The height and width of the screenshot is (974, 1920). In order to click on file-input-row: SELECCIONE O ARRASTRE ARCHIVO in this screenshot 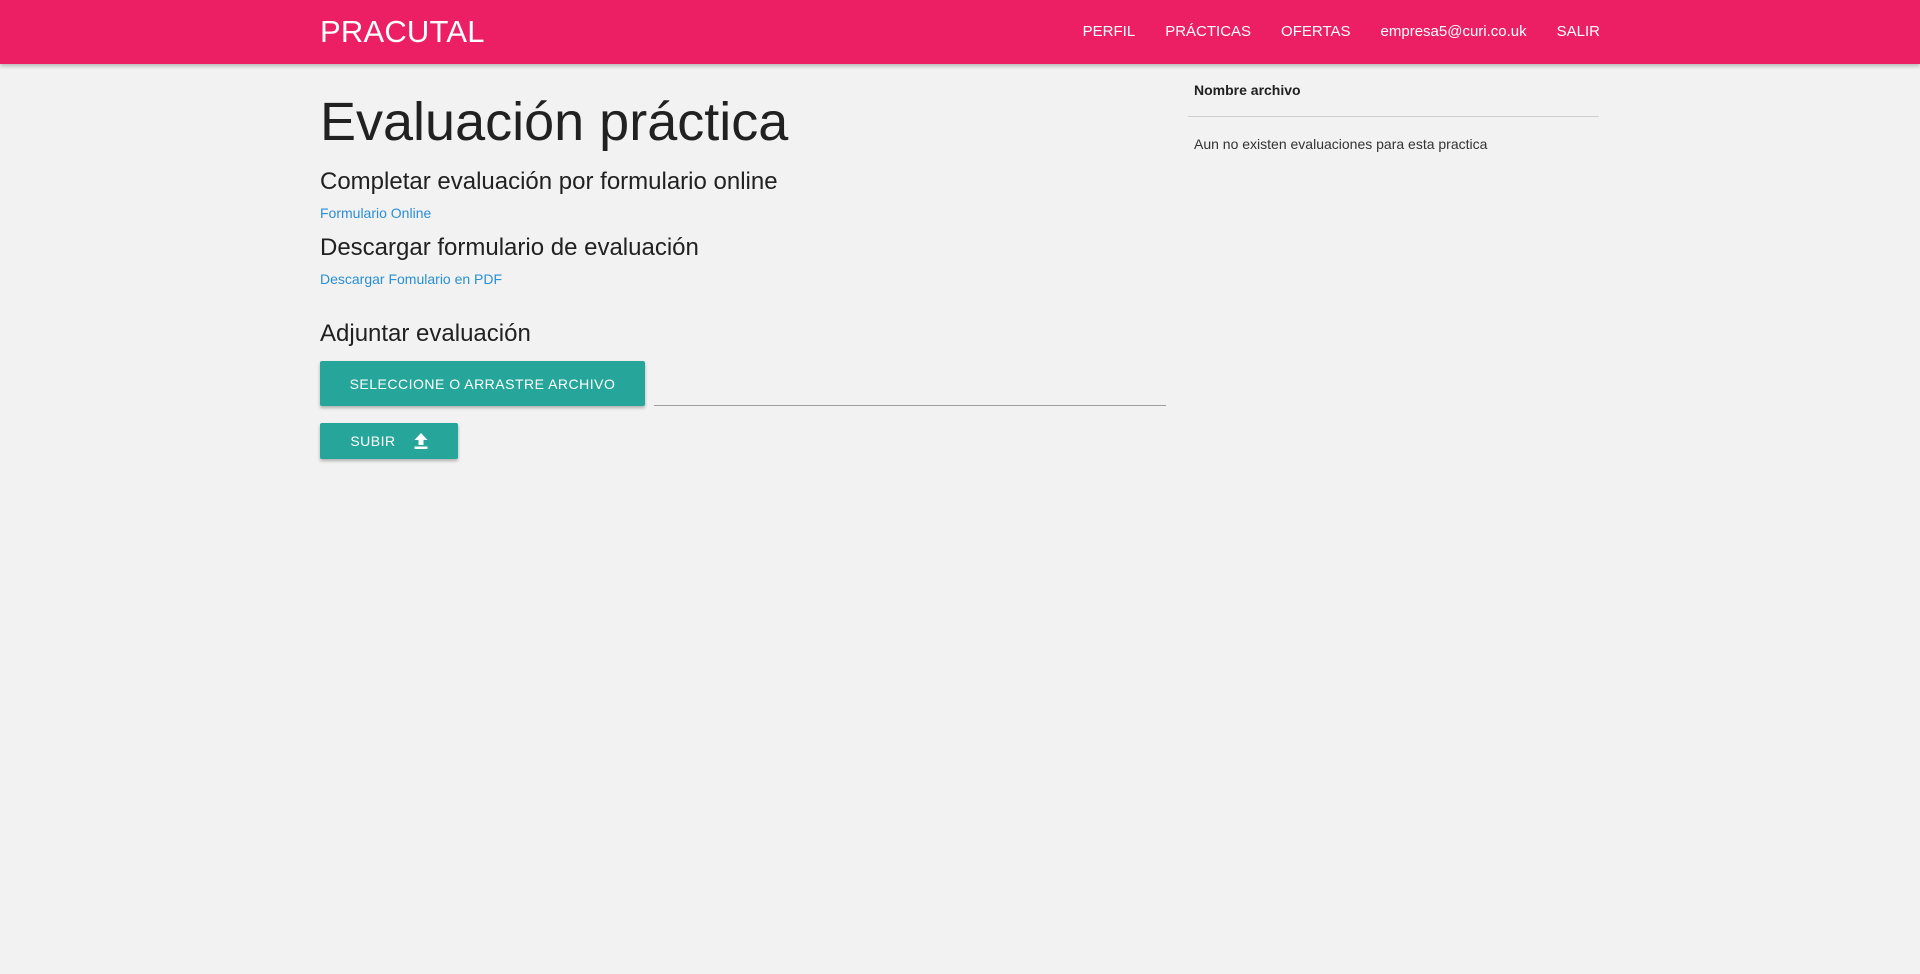, I will do `click(743, 384)`.